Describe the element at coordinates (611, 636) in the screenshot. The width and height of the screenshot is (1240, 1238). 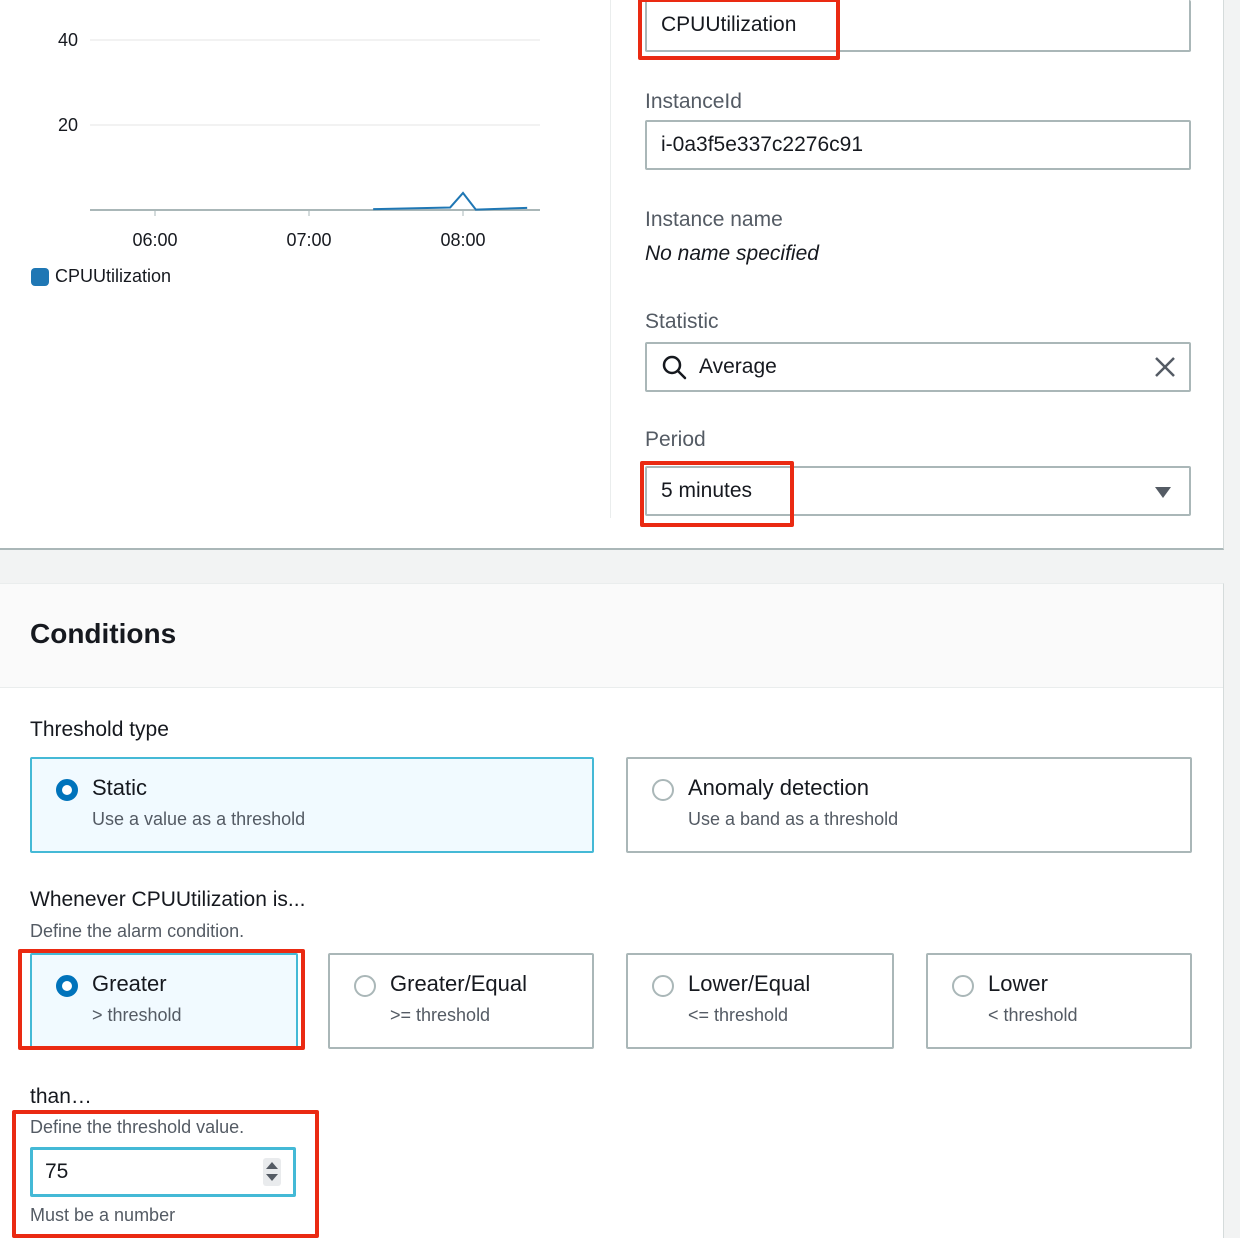
I see `conditions-header: Conditions` at that location.